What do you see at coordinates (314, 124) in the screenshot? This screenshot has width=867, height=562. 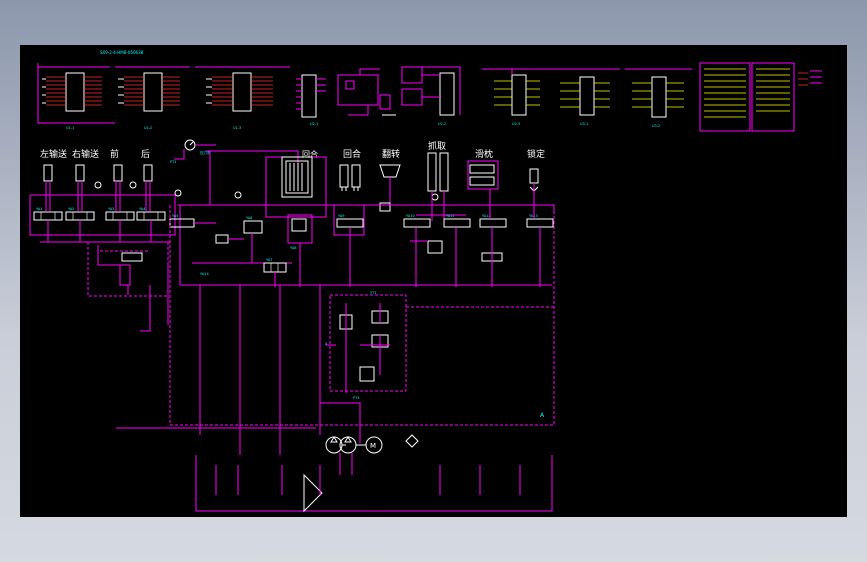 I see `chip-label: U2-1` at bounding box center [314, 124].